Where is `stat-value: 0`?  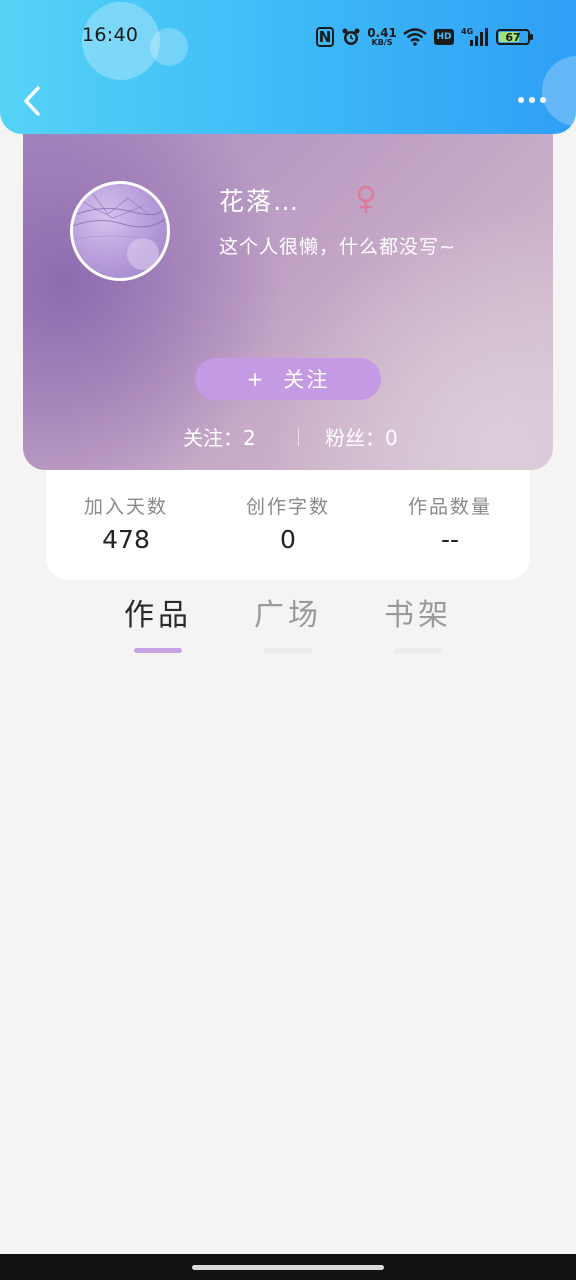 stat-value: 0 is located at coordinates (288, 539).